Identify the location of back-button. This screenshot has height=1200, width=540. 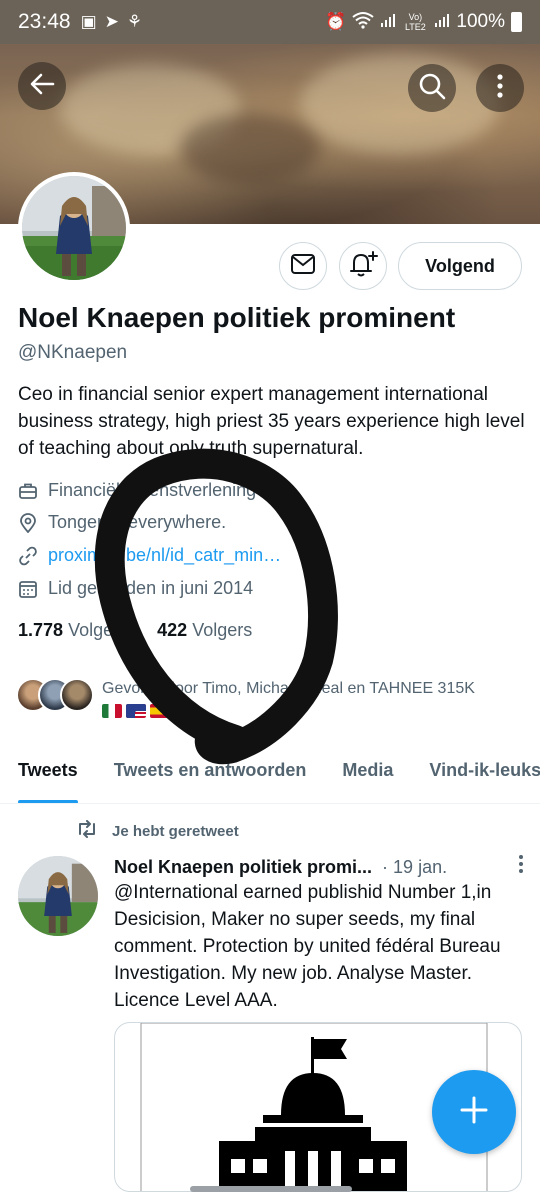
(42, 86).